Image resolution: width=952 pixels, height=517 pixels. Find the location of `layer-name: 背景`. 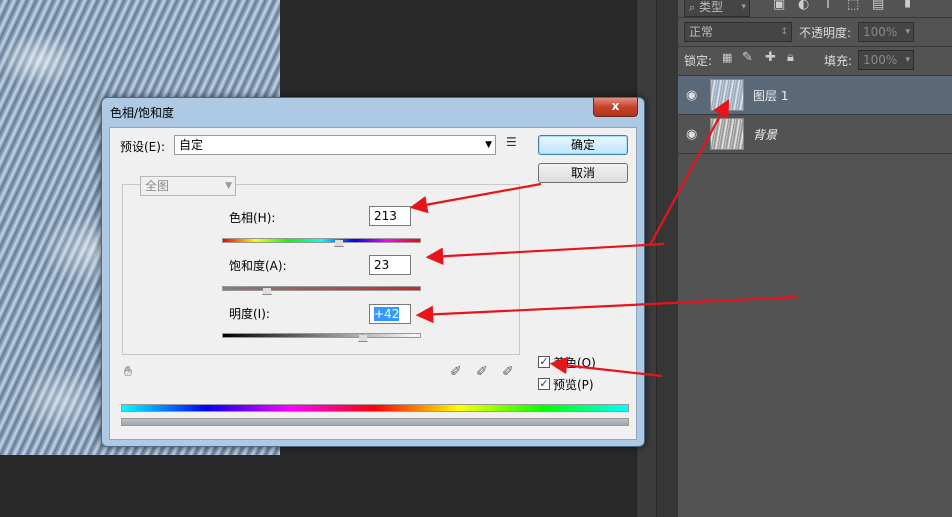

layer-name: 背景 is located at coordinates (765, 135).